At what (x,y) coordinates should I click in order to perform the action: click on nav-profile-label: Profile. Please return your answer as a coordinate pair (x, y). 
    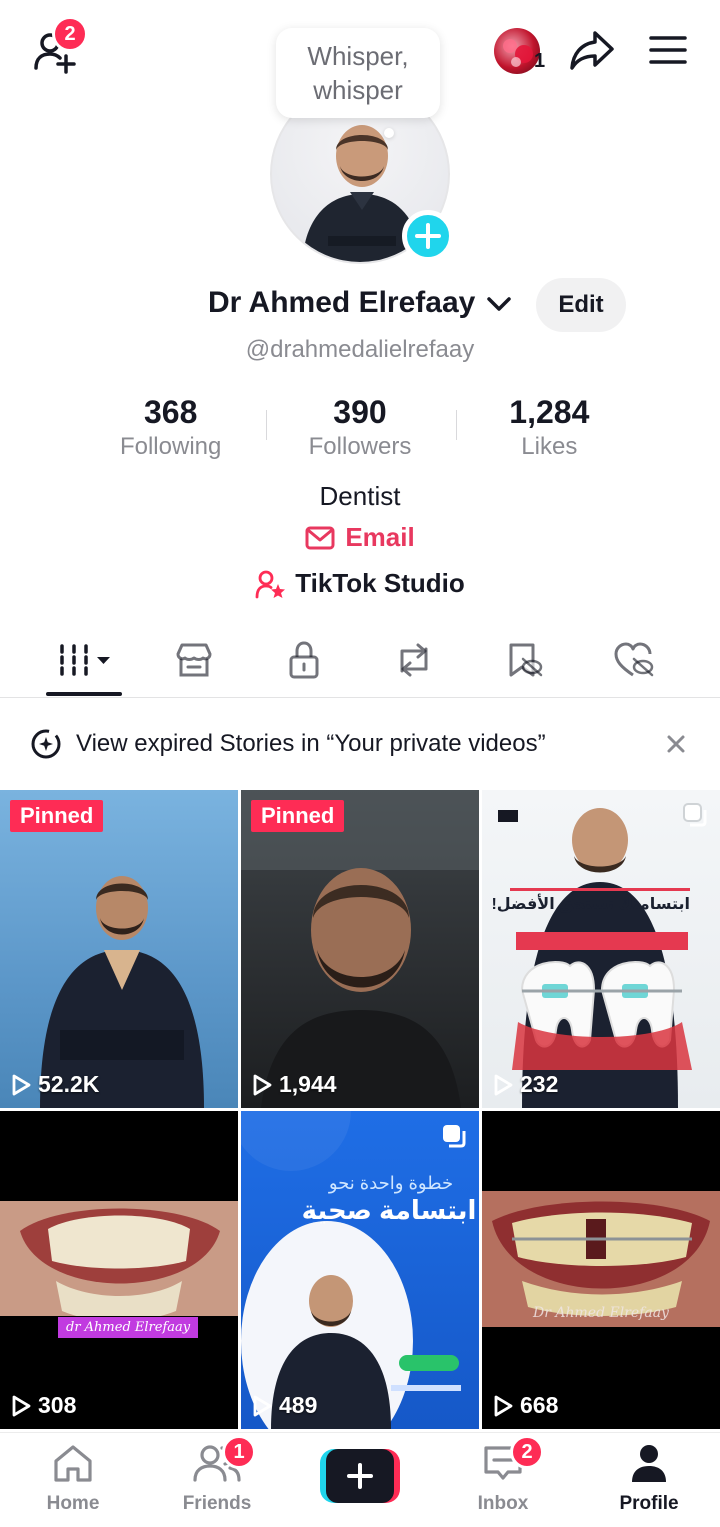
    Looking at the image, I should click on (649, 1503).